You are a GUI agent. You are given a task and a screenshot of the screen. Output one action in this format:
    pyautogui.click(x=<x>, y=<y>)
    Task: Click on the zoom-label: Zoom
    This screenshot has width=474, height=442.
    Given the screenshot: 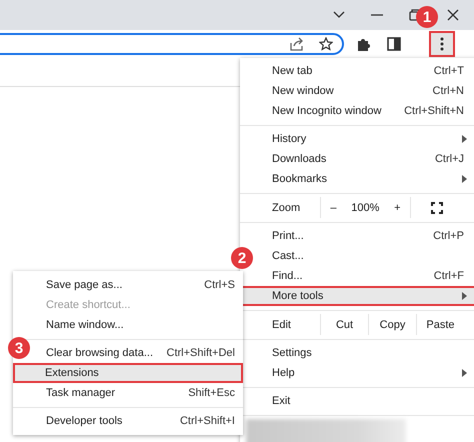 What is the action you would take?
    pyautogui.click(x=286, y=208)
    